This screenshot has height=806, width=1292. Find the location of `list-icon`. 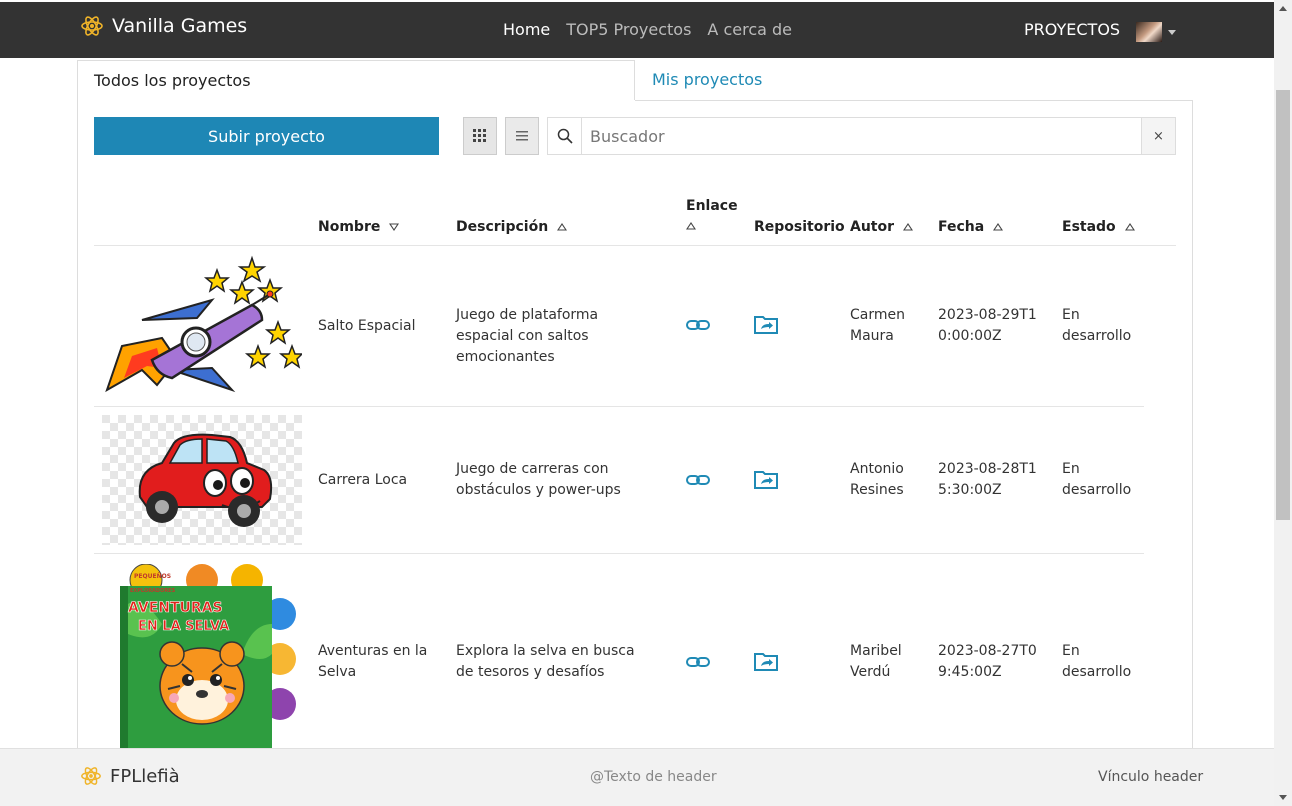

list-icon is located at coordinates (522, 136).